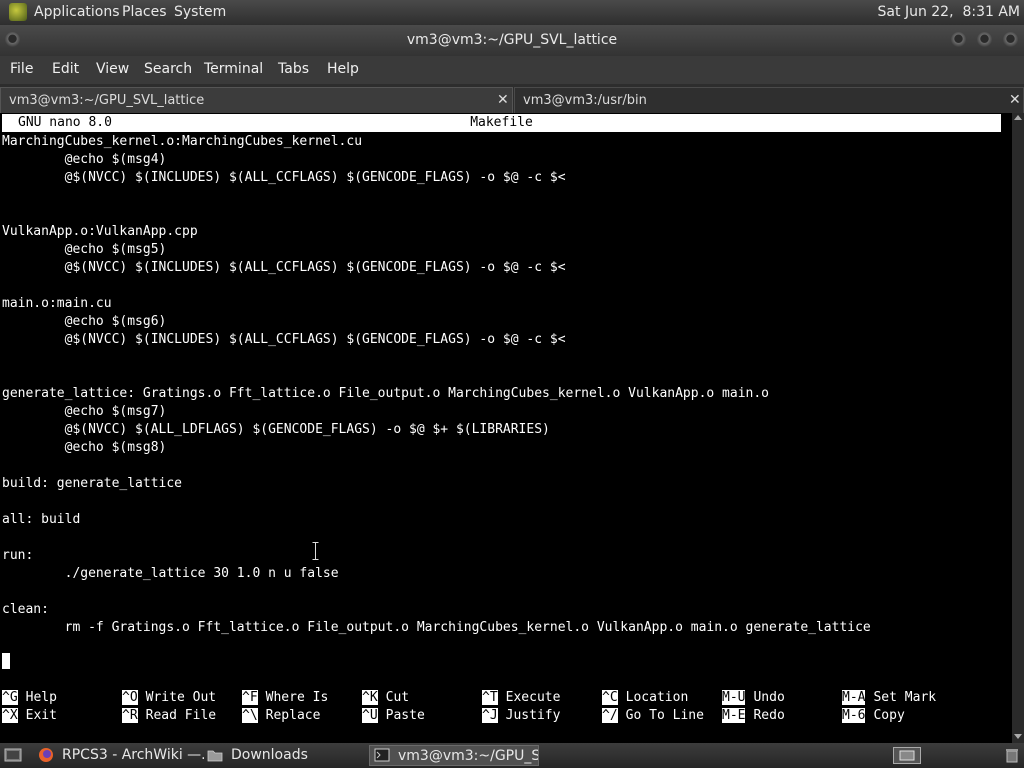  Describe the element at coordinates (293, 69) in the screenshot. I see `menu-tabs: Tabs` at that location.